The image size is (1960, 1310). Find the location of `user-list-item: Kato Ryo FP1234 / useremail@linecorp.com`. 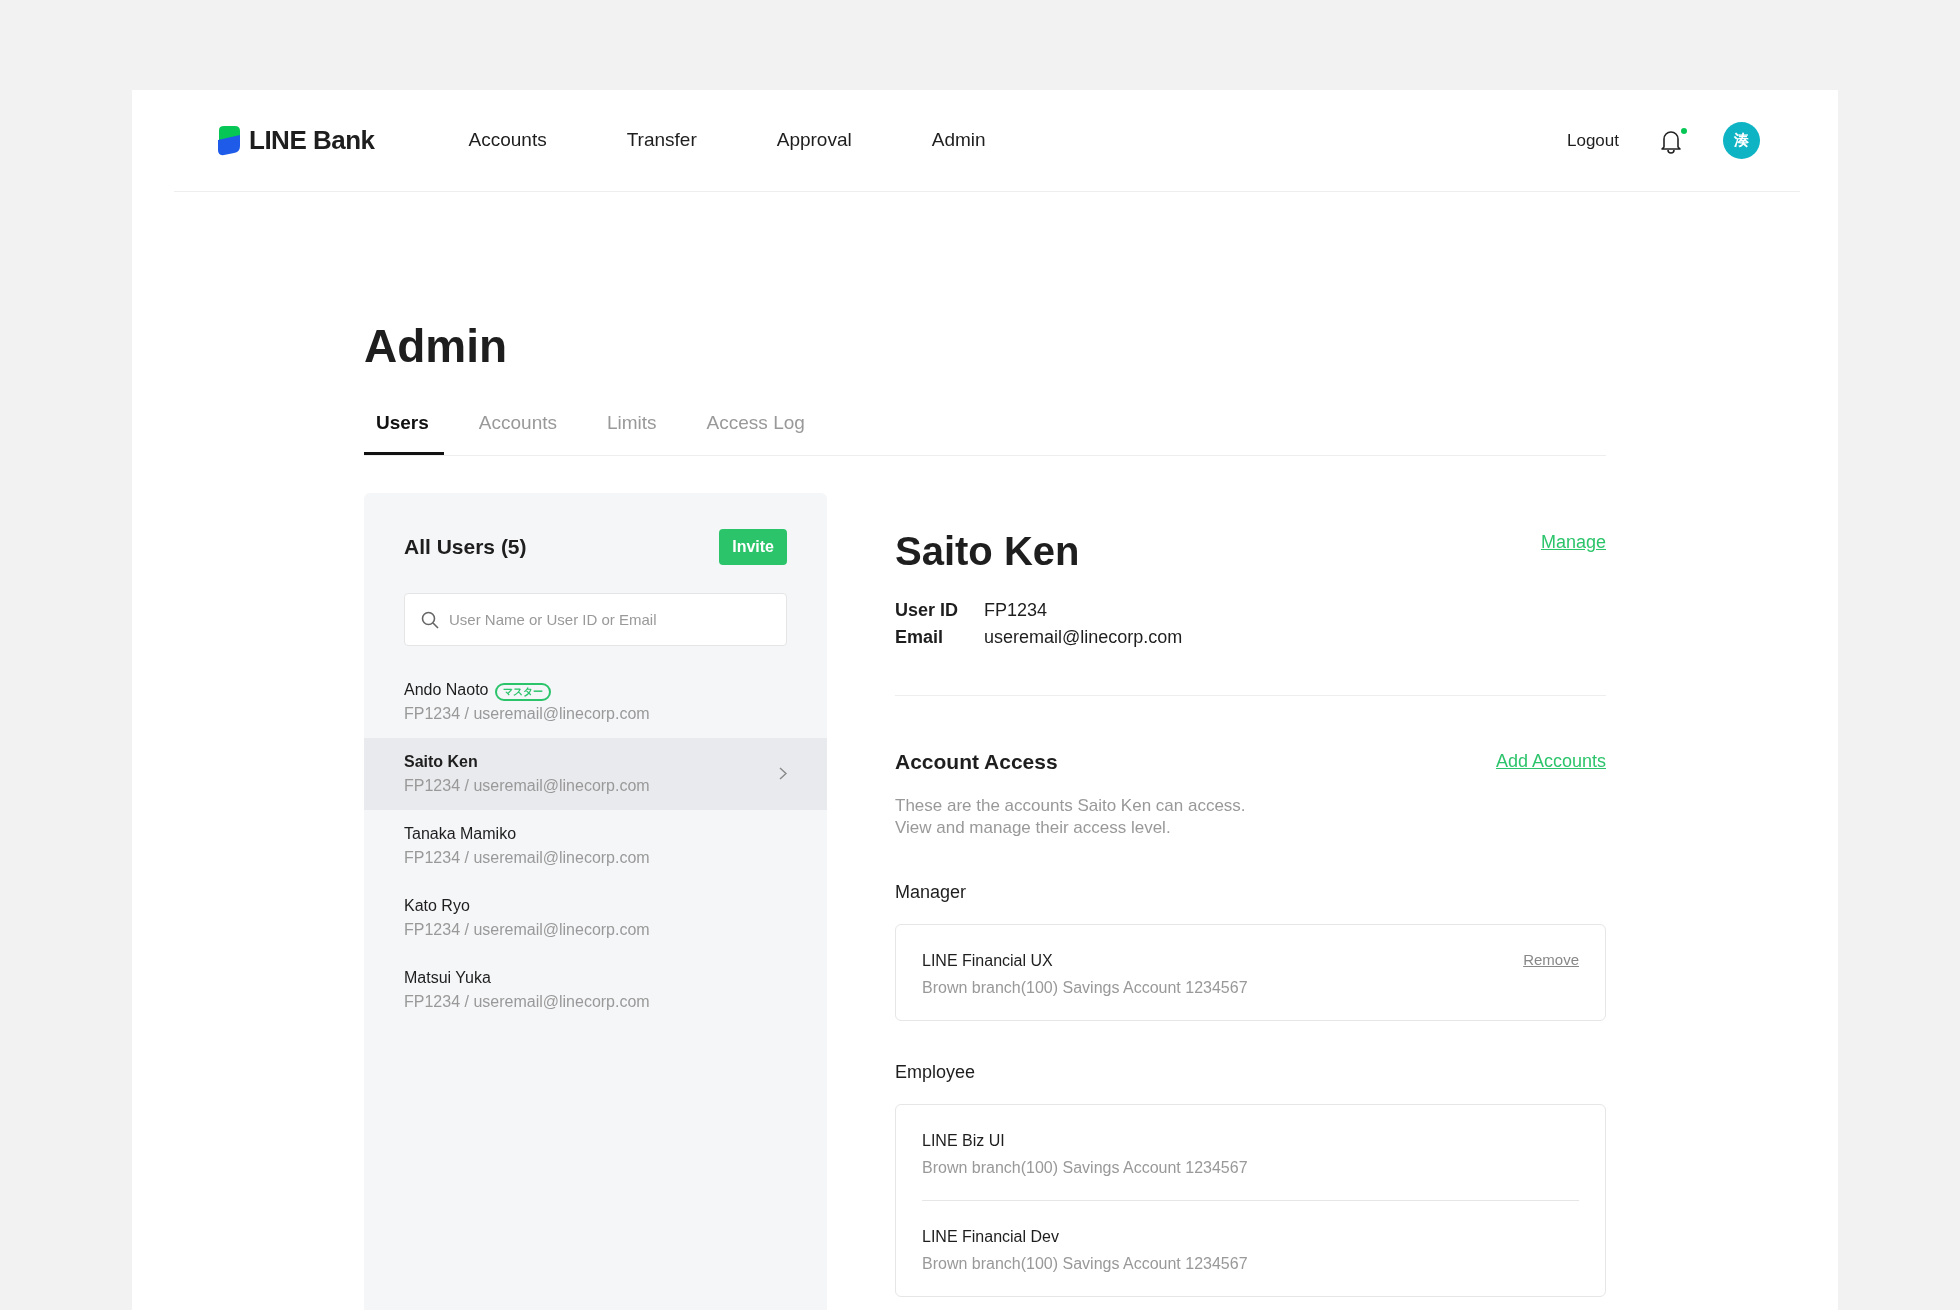

user-list-item: Kato Ryo FP1234 / useremail@linecorp.com is located at coordinates (595, 917).